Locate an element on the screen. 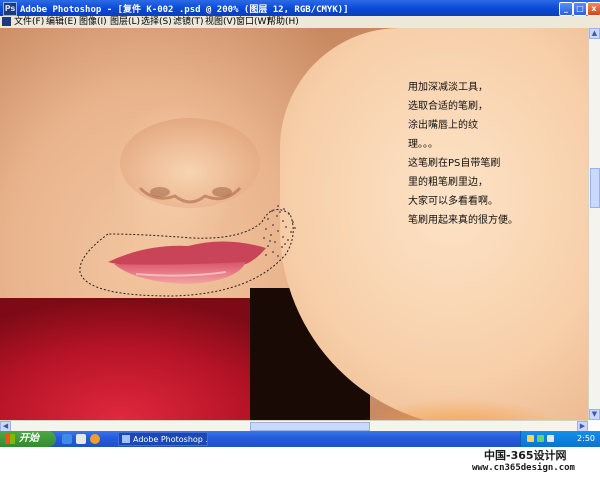 This screenshot has width=600, height=477. menu-image: 图像(I) is located at coordinates (93, 22).